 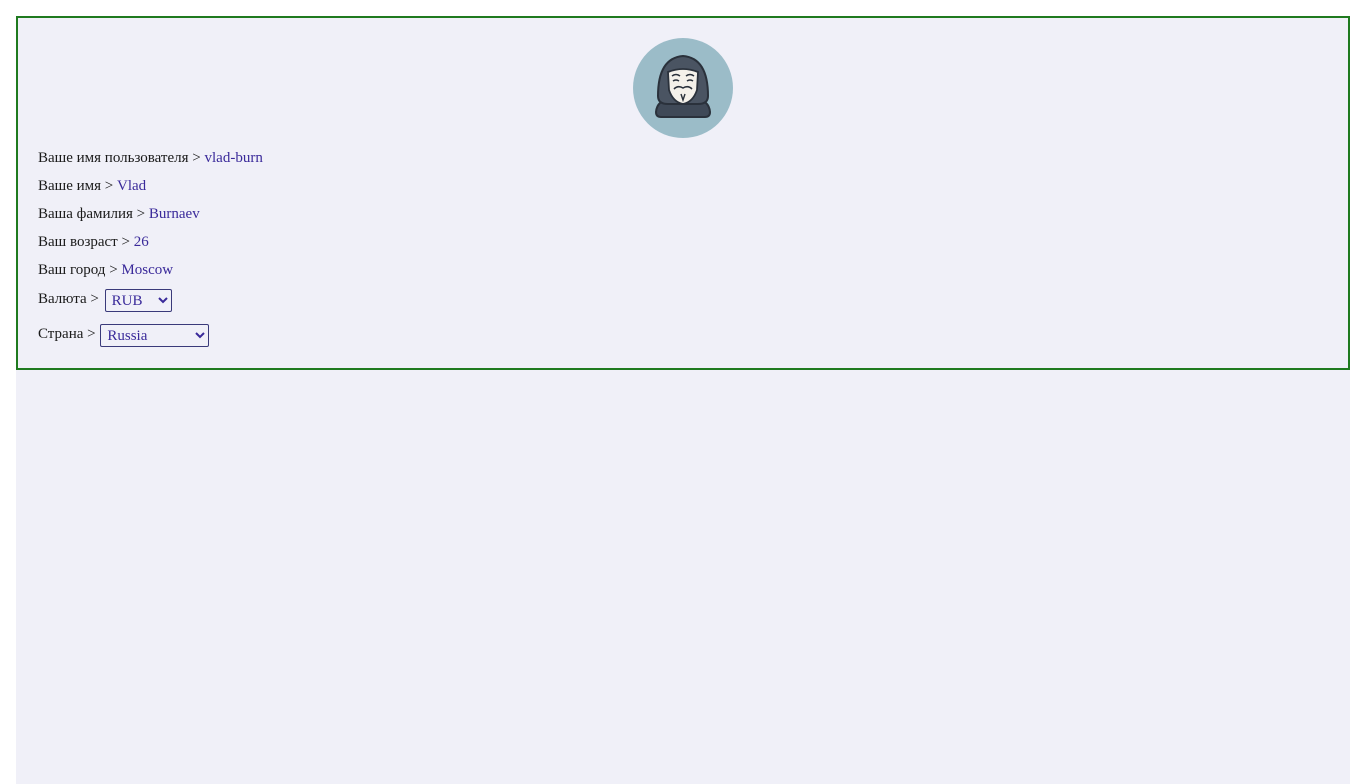 I want to click on lastname-row: Ваша фамилия > Burnaev, so click(x=150, y=218).